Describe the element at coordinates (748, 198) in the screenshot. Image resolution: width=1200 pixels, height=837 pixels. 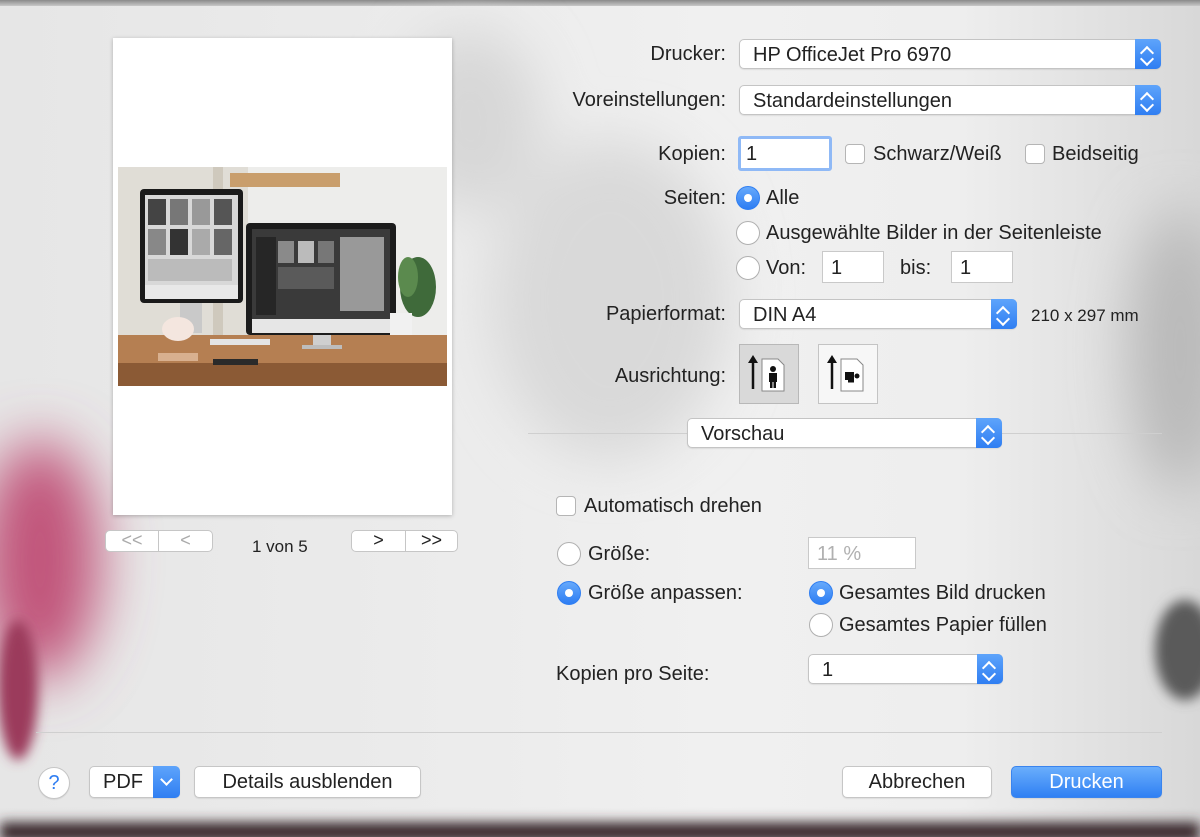
I see `pages-all-radio` at that location.